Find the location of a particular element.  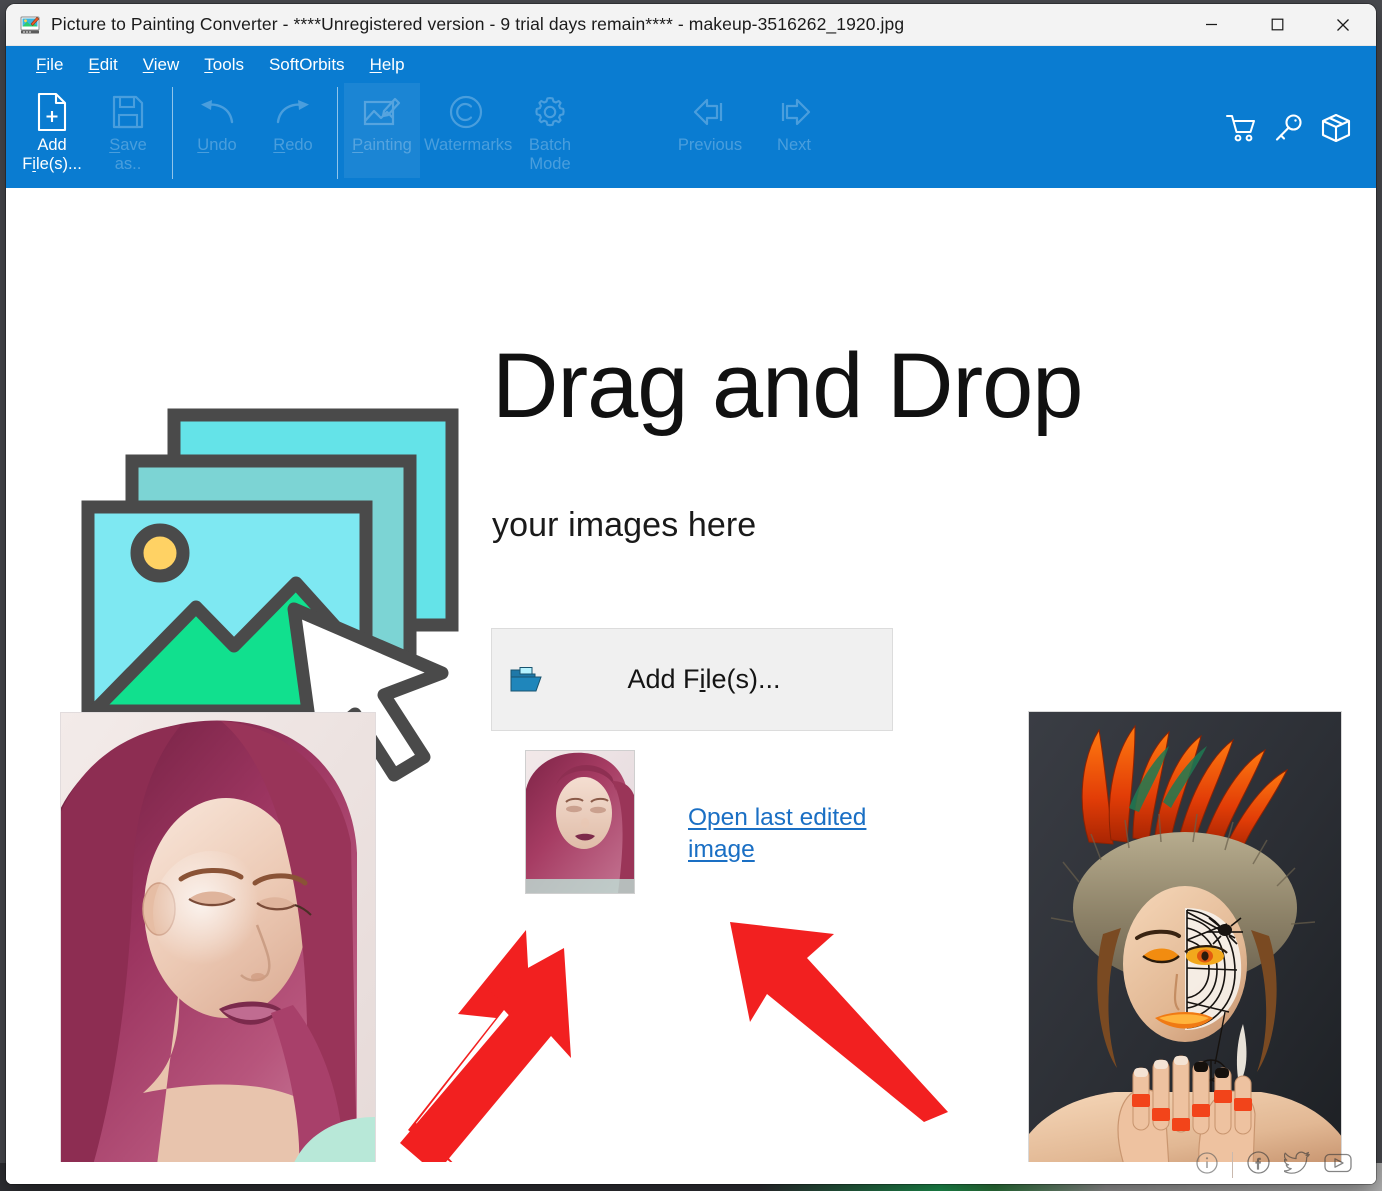

minimize-button is located at coordinates (1211, 24).